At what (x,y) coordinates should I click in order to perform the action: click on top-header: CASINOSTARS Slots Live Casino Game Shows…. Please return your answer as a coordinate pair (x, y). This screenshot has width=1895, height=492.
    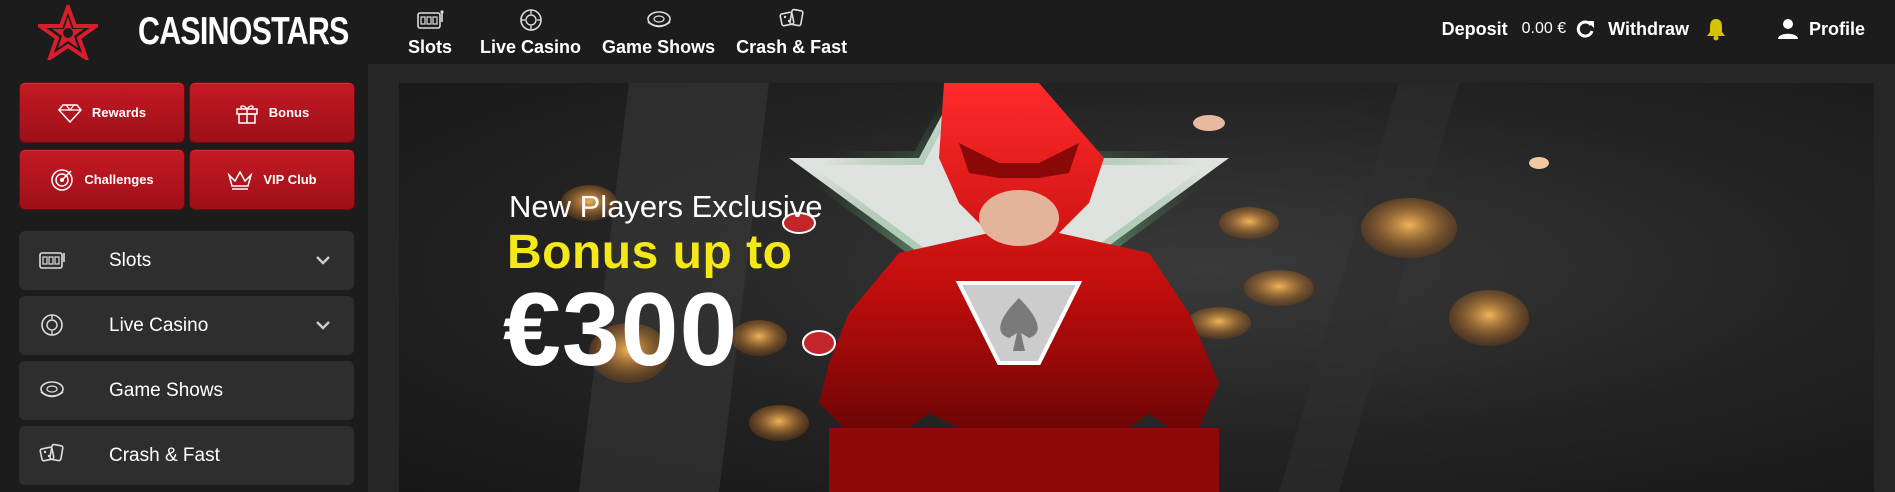
    Looking at the image, I should click on (947, 32).